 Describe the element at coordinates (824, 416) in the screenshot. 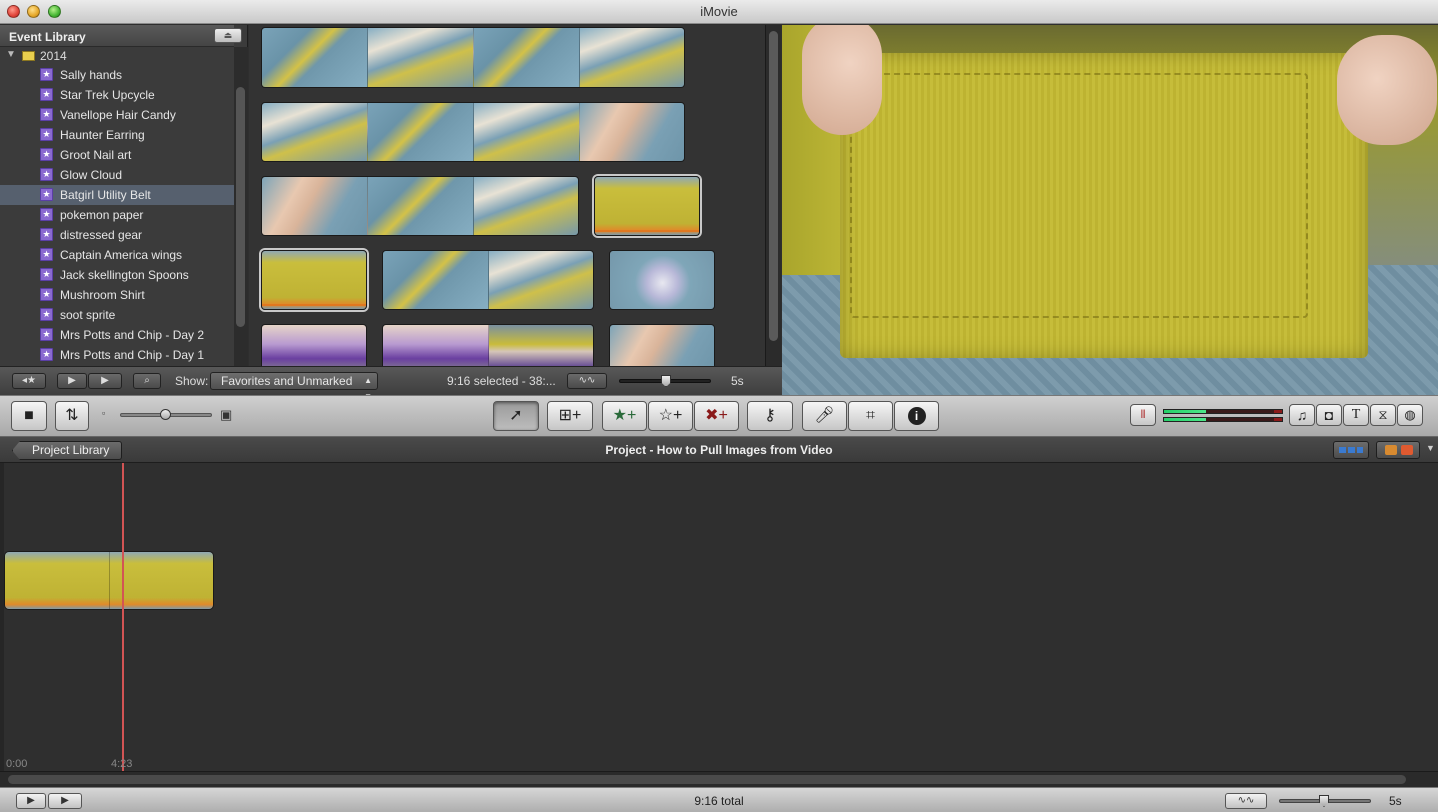

I see `voiceover-button: 🎤︎` at that location.